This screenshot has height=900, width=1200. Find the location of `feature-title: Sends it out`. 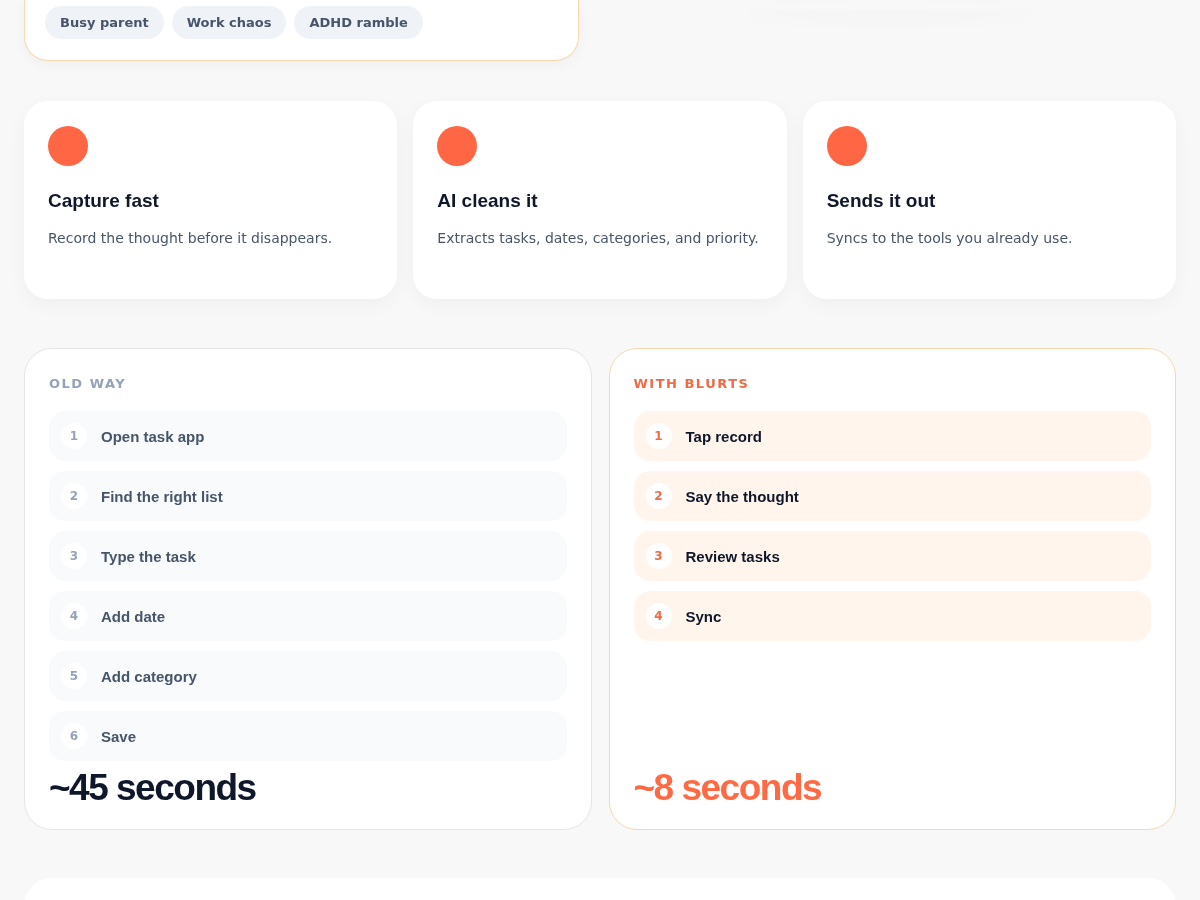

feature-title: Sends it out is located at coordinates (881, 201).